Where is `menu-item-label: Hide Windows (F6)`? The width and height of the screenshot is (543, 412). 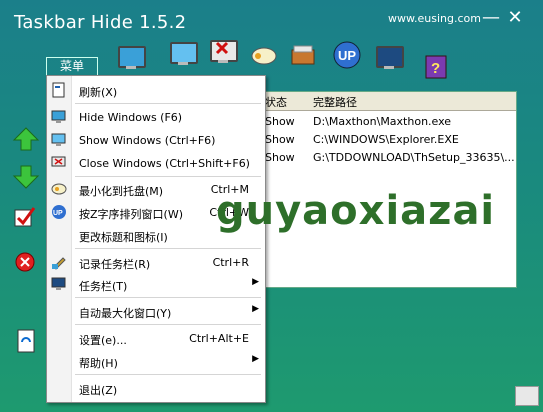
menu-item-label: Hide Windows (F6) is located at coordinates (131, 117).